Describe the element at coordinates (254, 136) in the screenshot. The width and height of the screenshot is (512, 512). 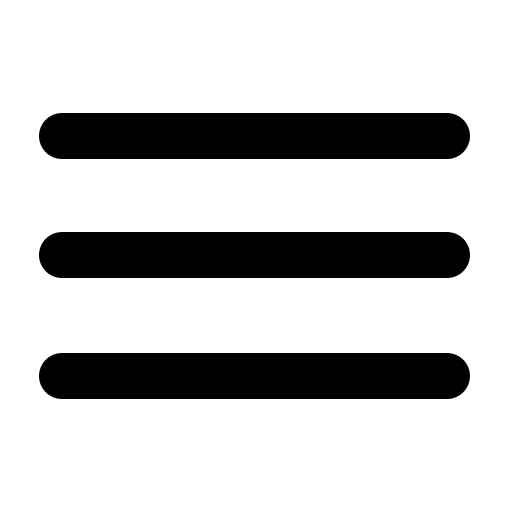
I see `menu-bar-top` at that location.